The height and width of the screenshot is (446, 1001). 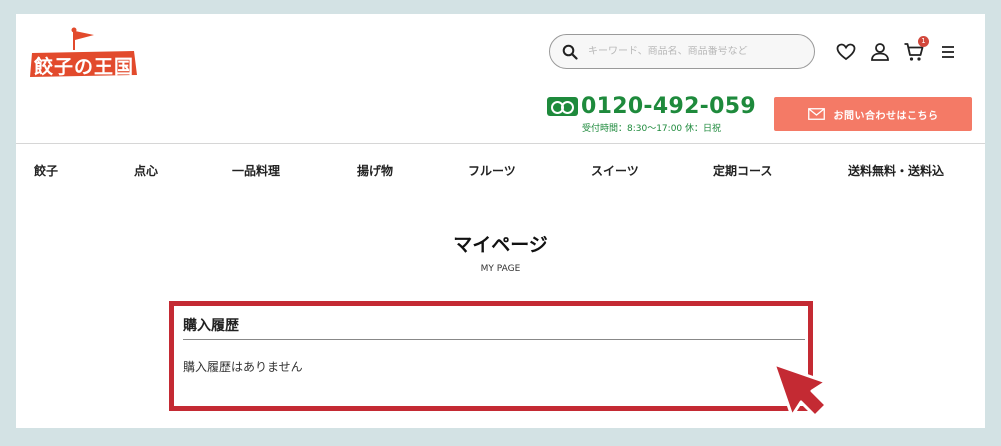 I want to click on contact-button: お問い合わせはこちら, so click(x=873, y=114).